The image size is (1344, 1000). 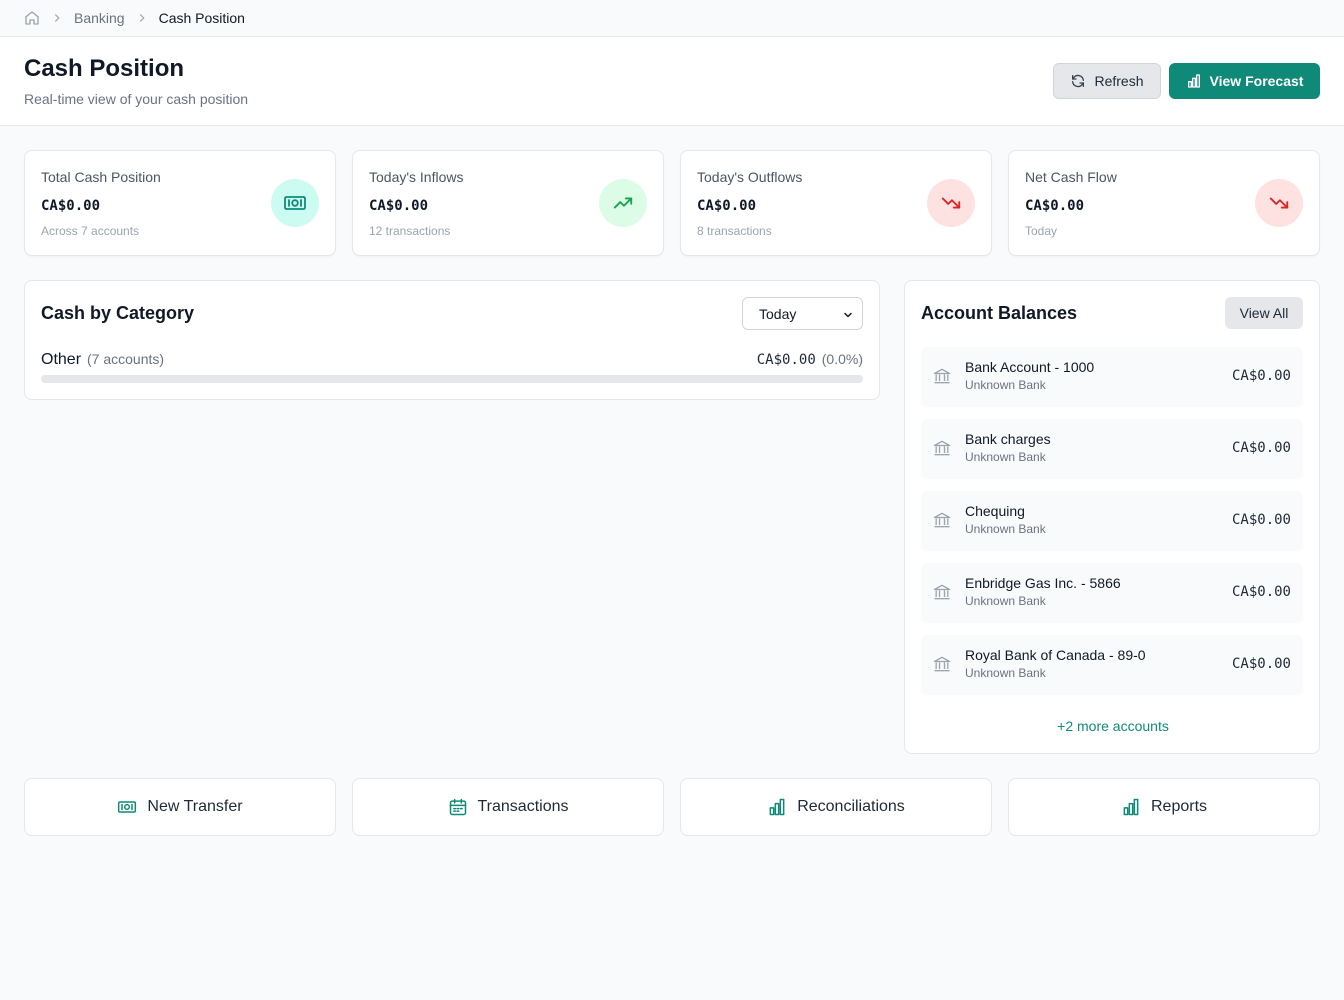 I want to click on category-row-name: Other (7 accounts), so click(x=102, y=360).